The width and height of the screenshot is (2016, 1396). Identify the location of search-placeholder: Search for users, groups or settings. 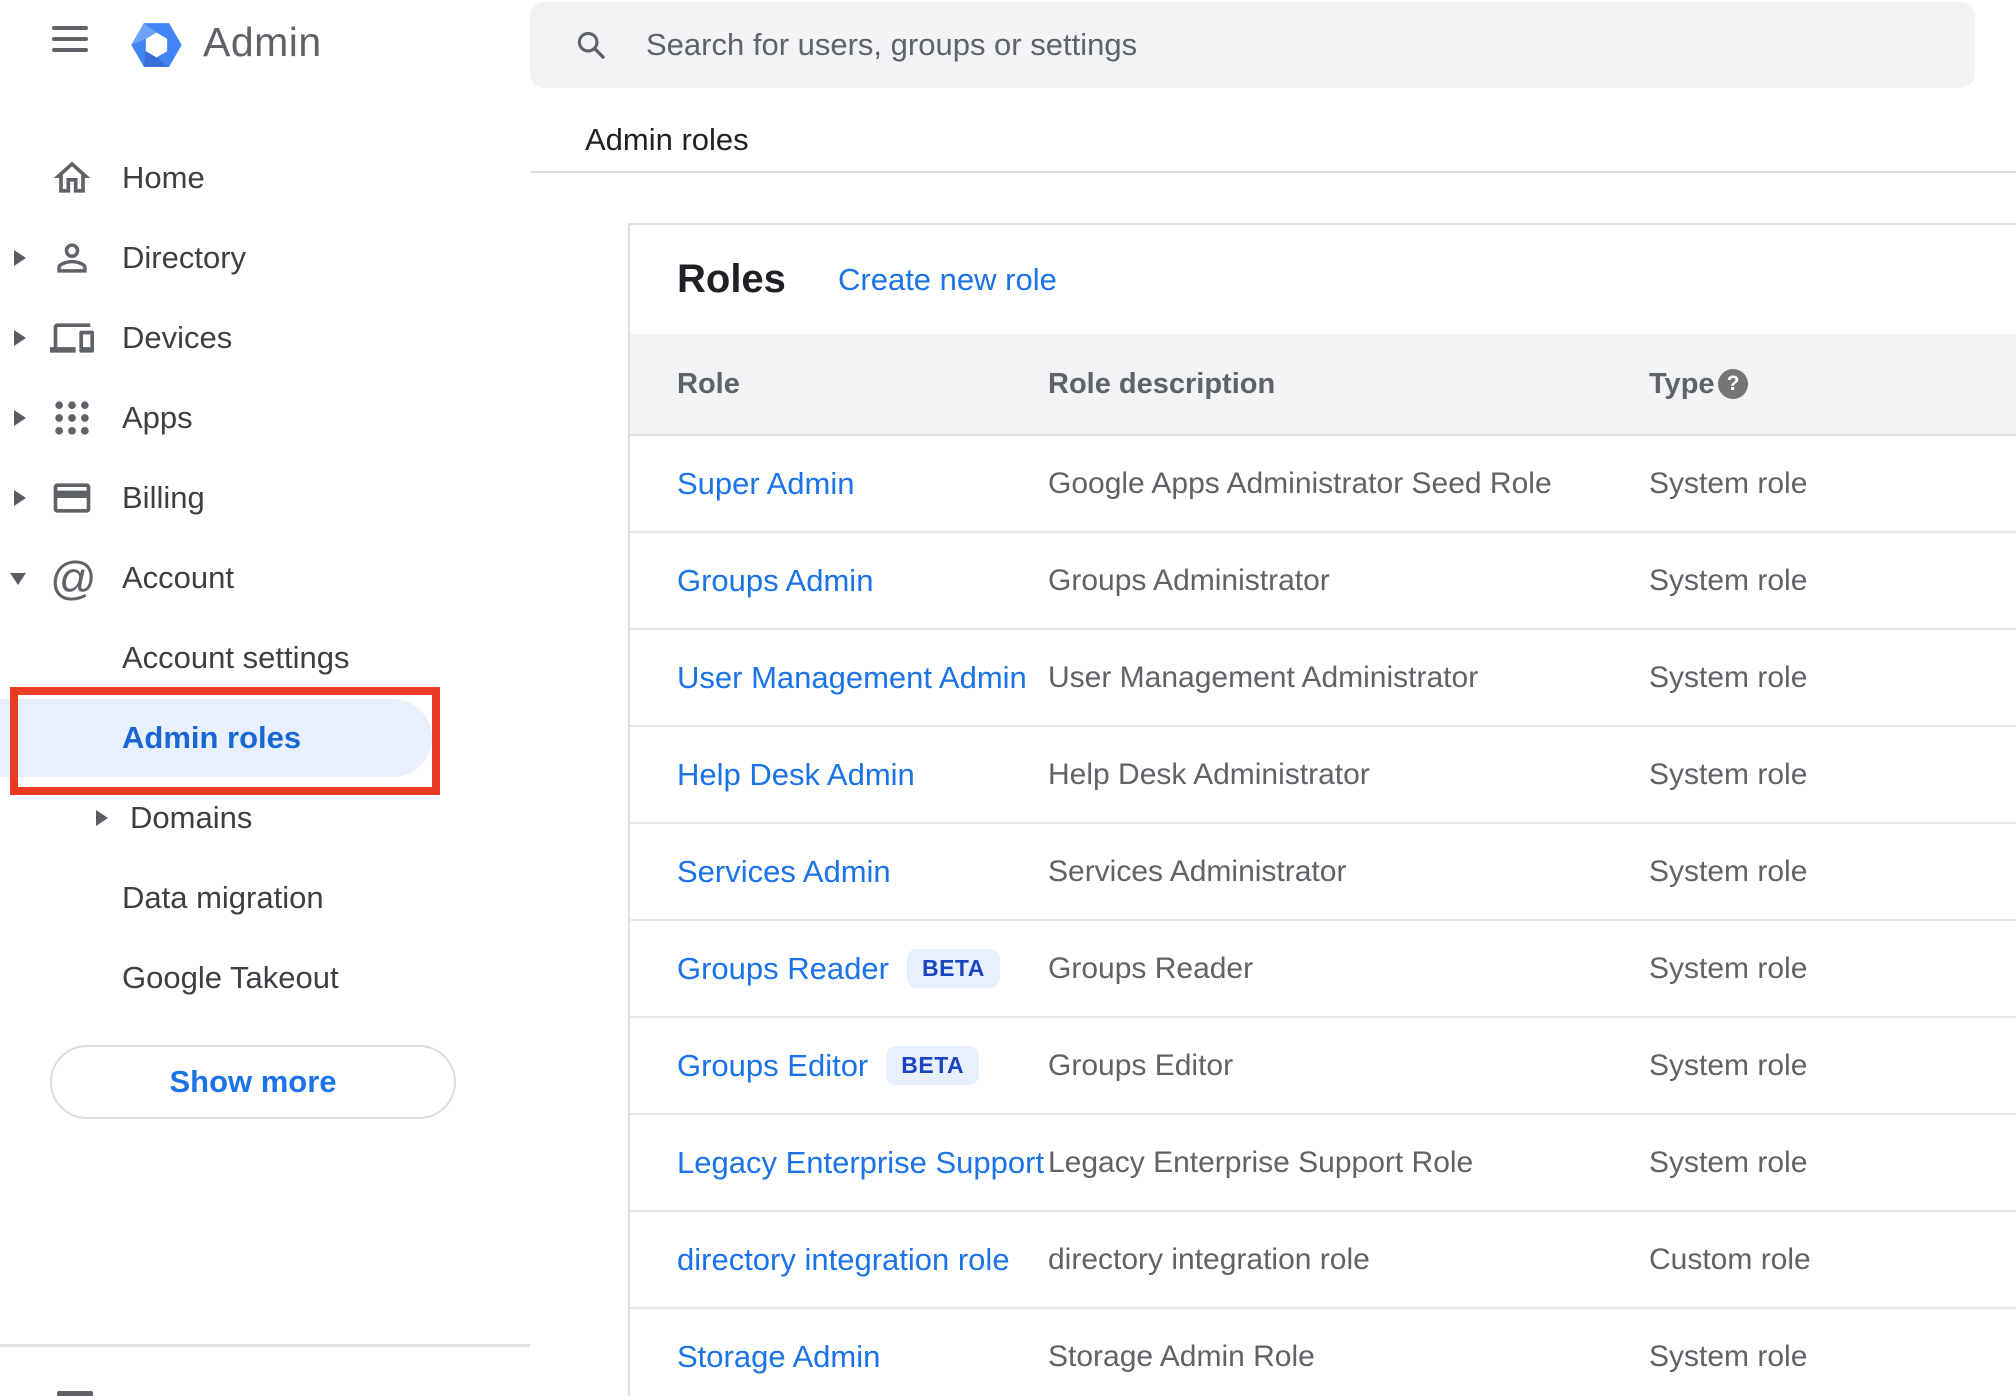
(892, 44).